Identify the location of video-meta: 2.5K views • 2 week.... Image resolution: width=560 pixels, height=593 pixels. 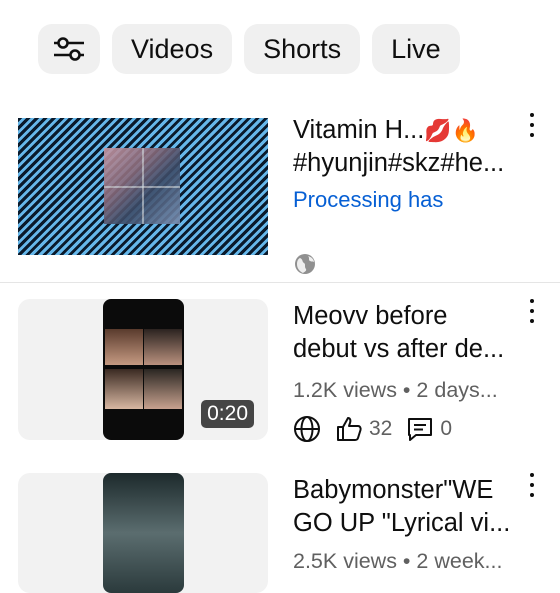
(398, 561).